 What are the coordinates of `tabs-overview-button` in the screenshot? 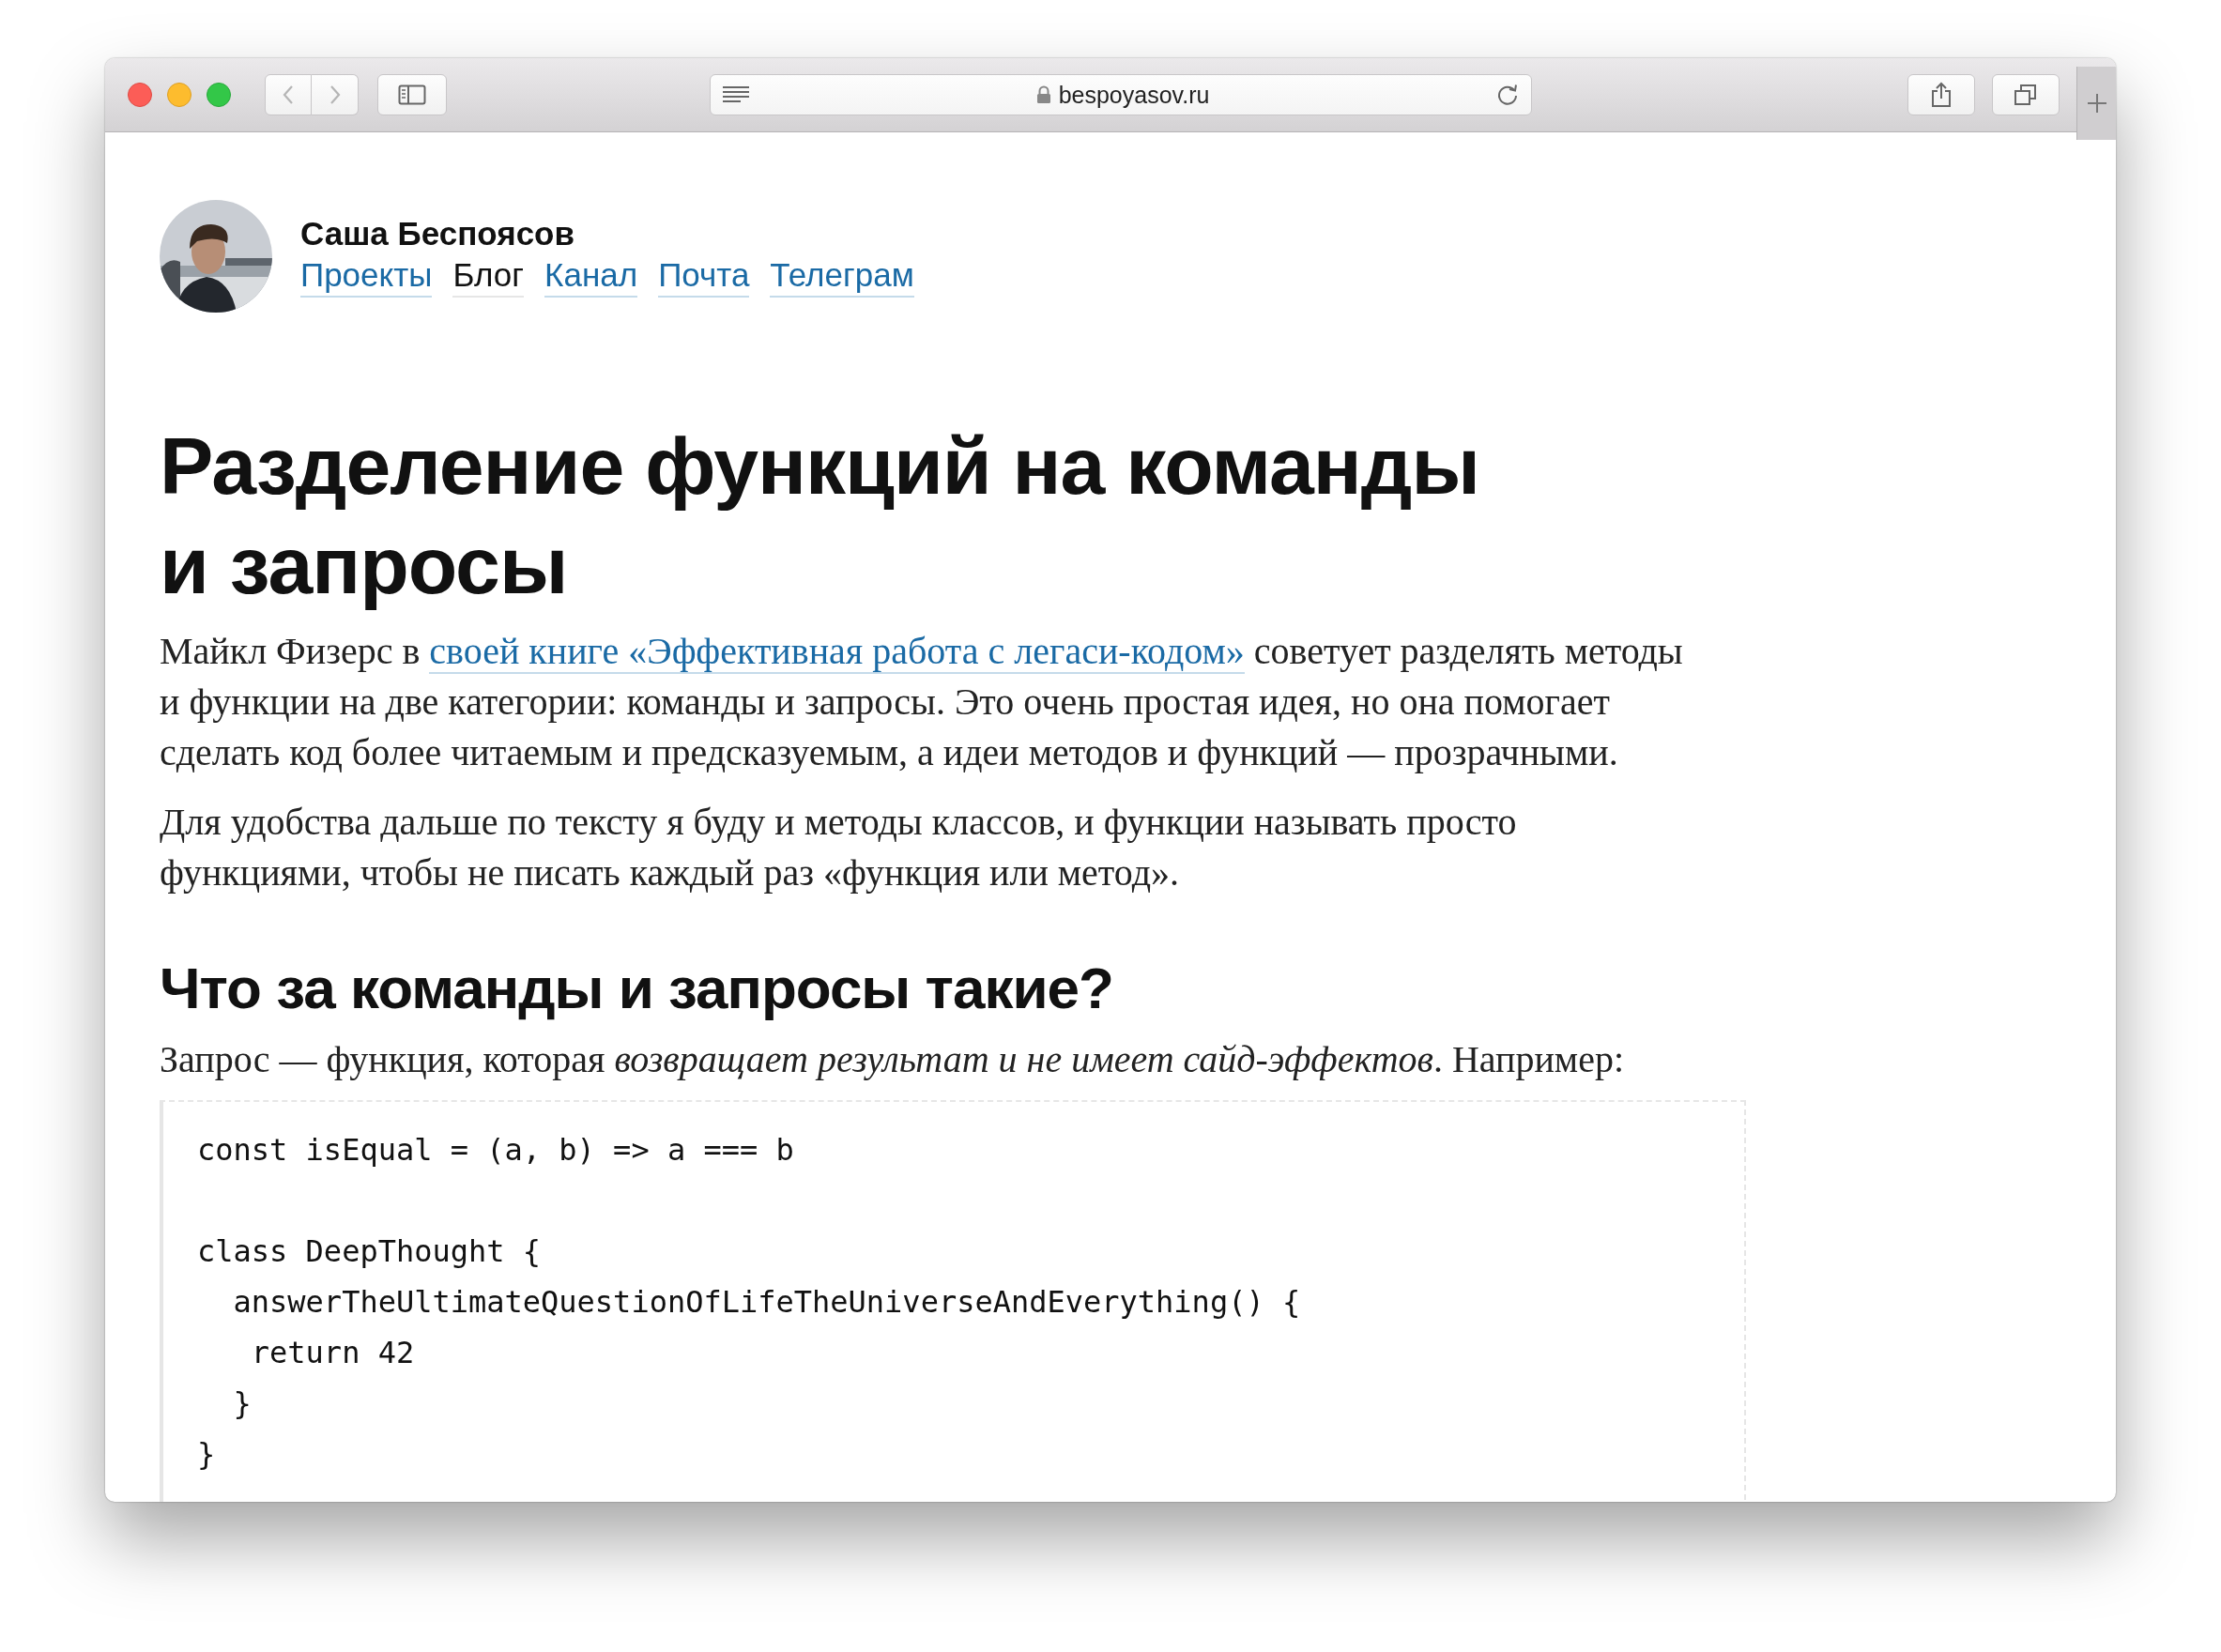 It's located at (2026, 94).